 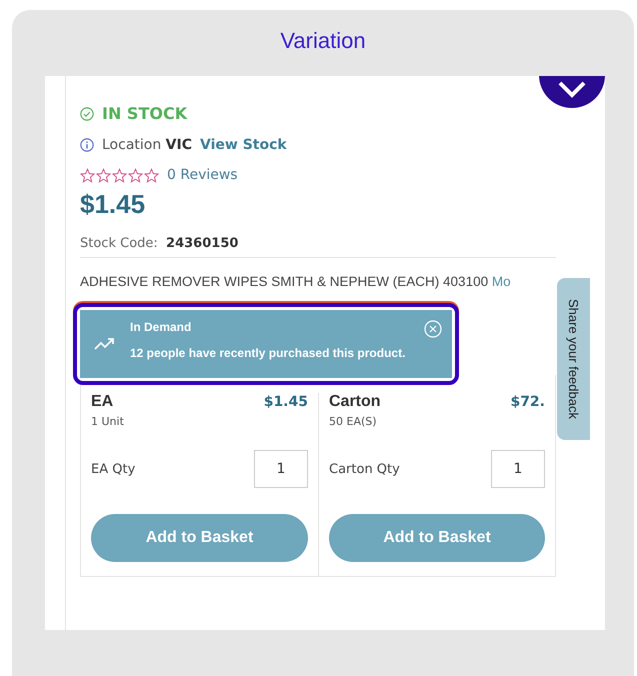 I want to click on stock-status: IN STOCK, so click(x=145, y=113).